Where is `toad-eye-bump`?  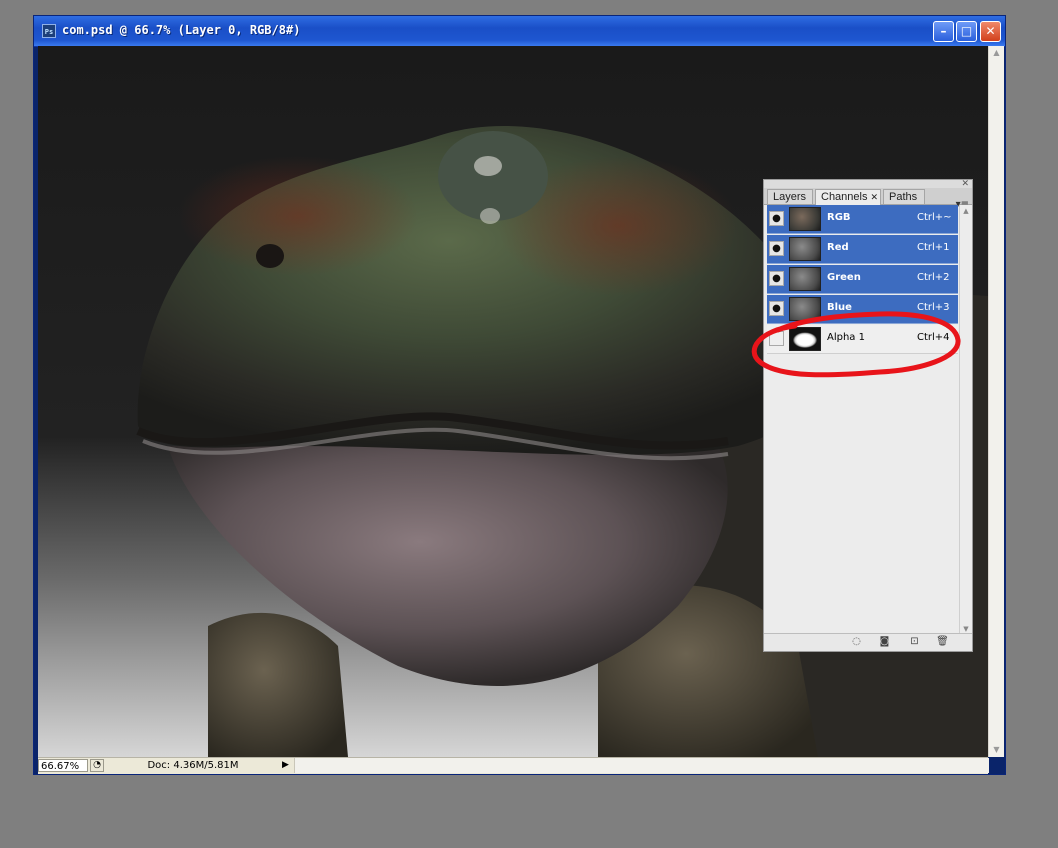
toad-eye-bump is located at coordinates (493, 176).